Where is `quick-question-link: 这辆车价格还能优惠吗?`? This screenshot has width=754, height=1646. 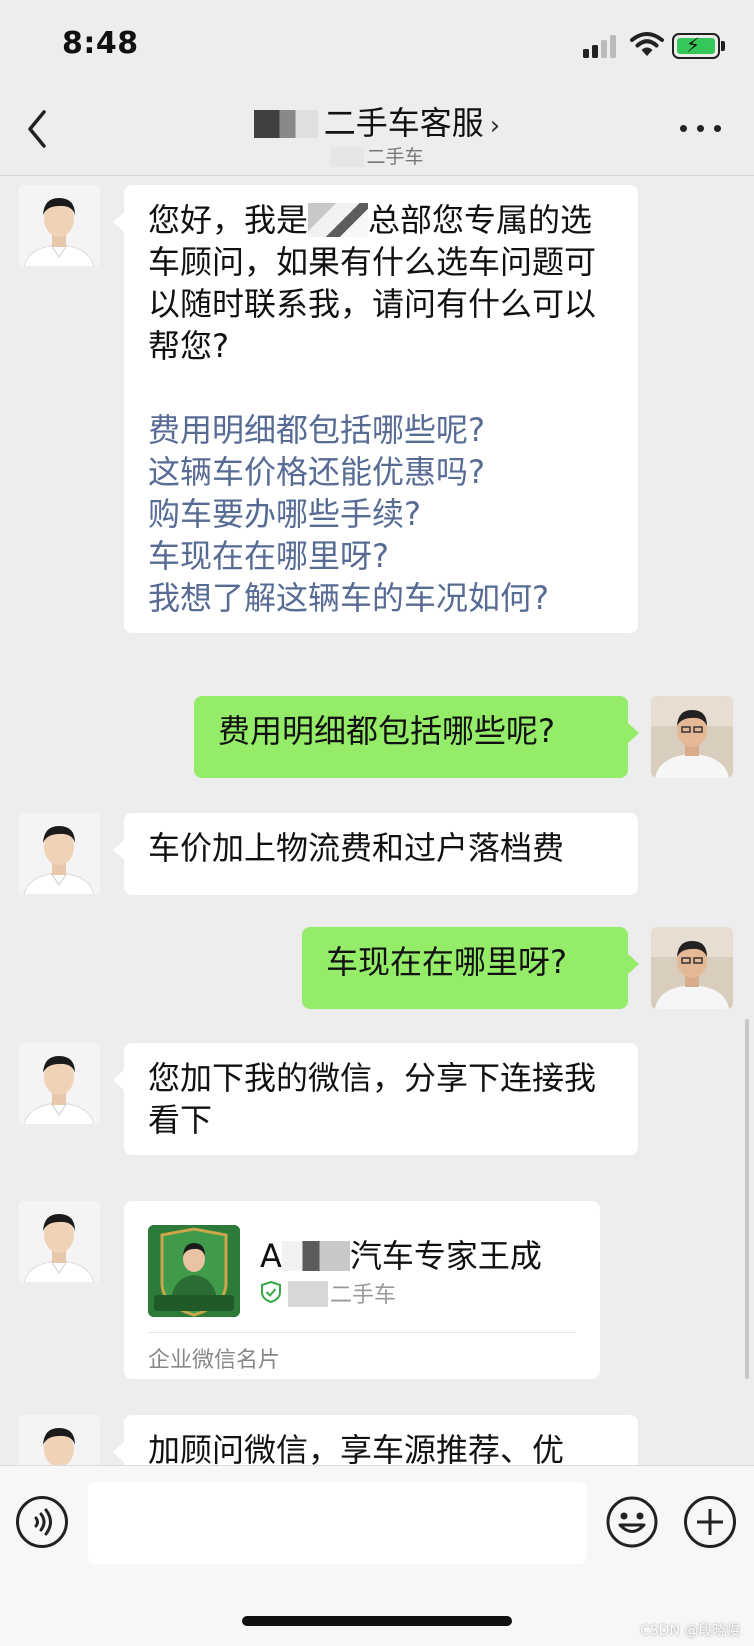
quick-question-link: 这辆车价格还能优惠吗? is located at coordinates (381, 472).